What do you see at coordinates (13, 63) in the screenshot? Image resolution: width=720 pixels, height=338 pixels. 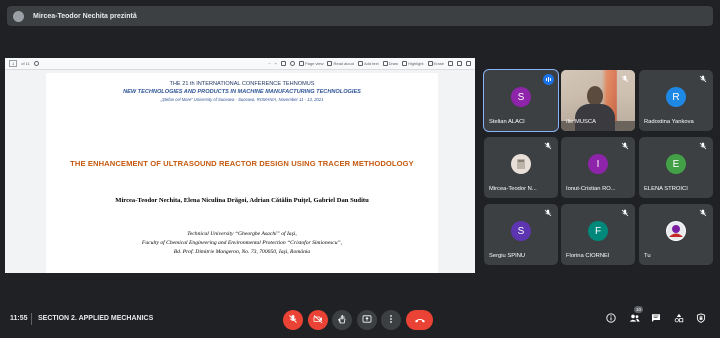 I see `page-number-input: 1` at bounding box center [13, 63].